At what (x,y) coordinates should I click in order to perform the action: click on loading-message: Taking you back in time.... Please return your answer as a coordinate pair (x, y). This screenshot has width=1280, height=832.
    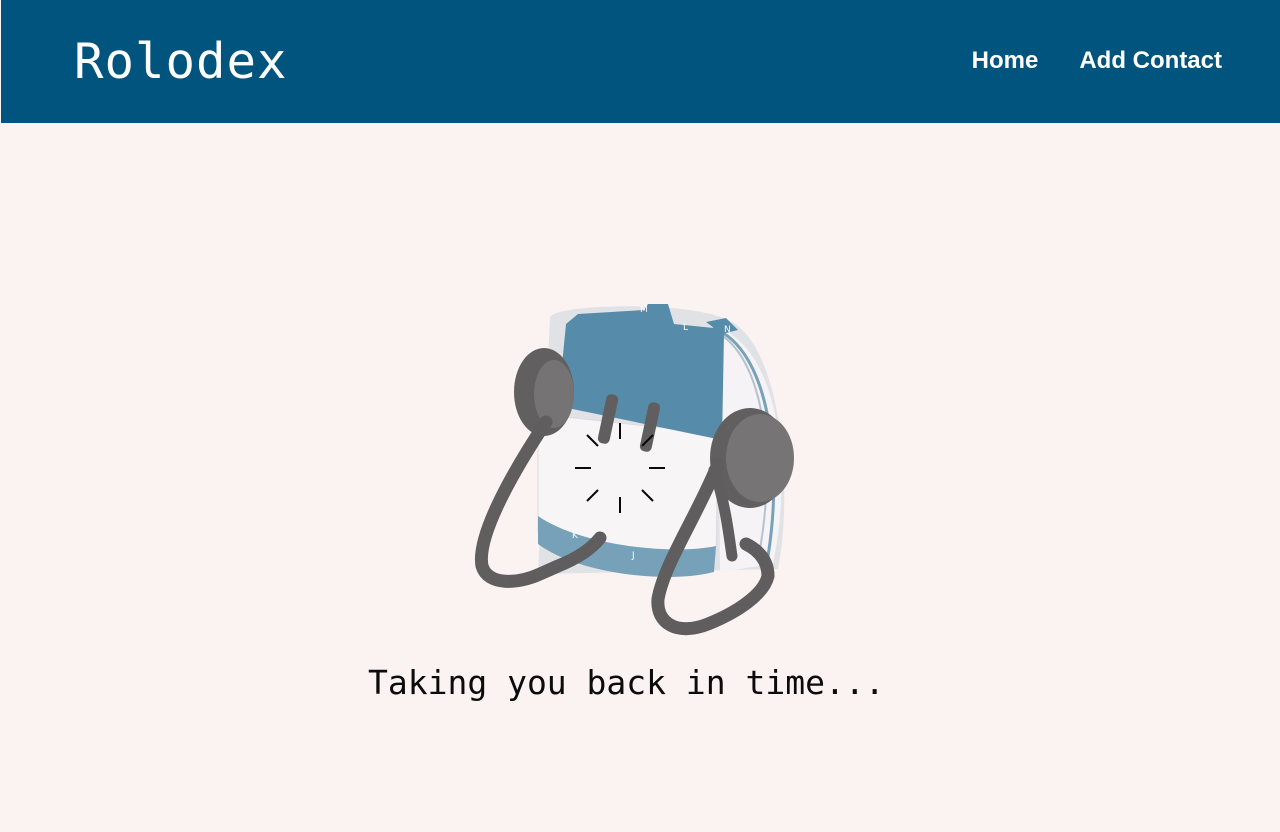
    Looking at the image, I should click on (626, 682).